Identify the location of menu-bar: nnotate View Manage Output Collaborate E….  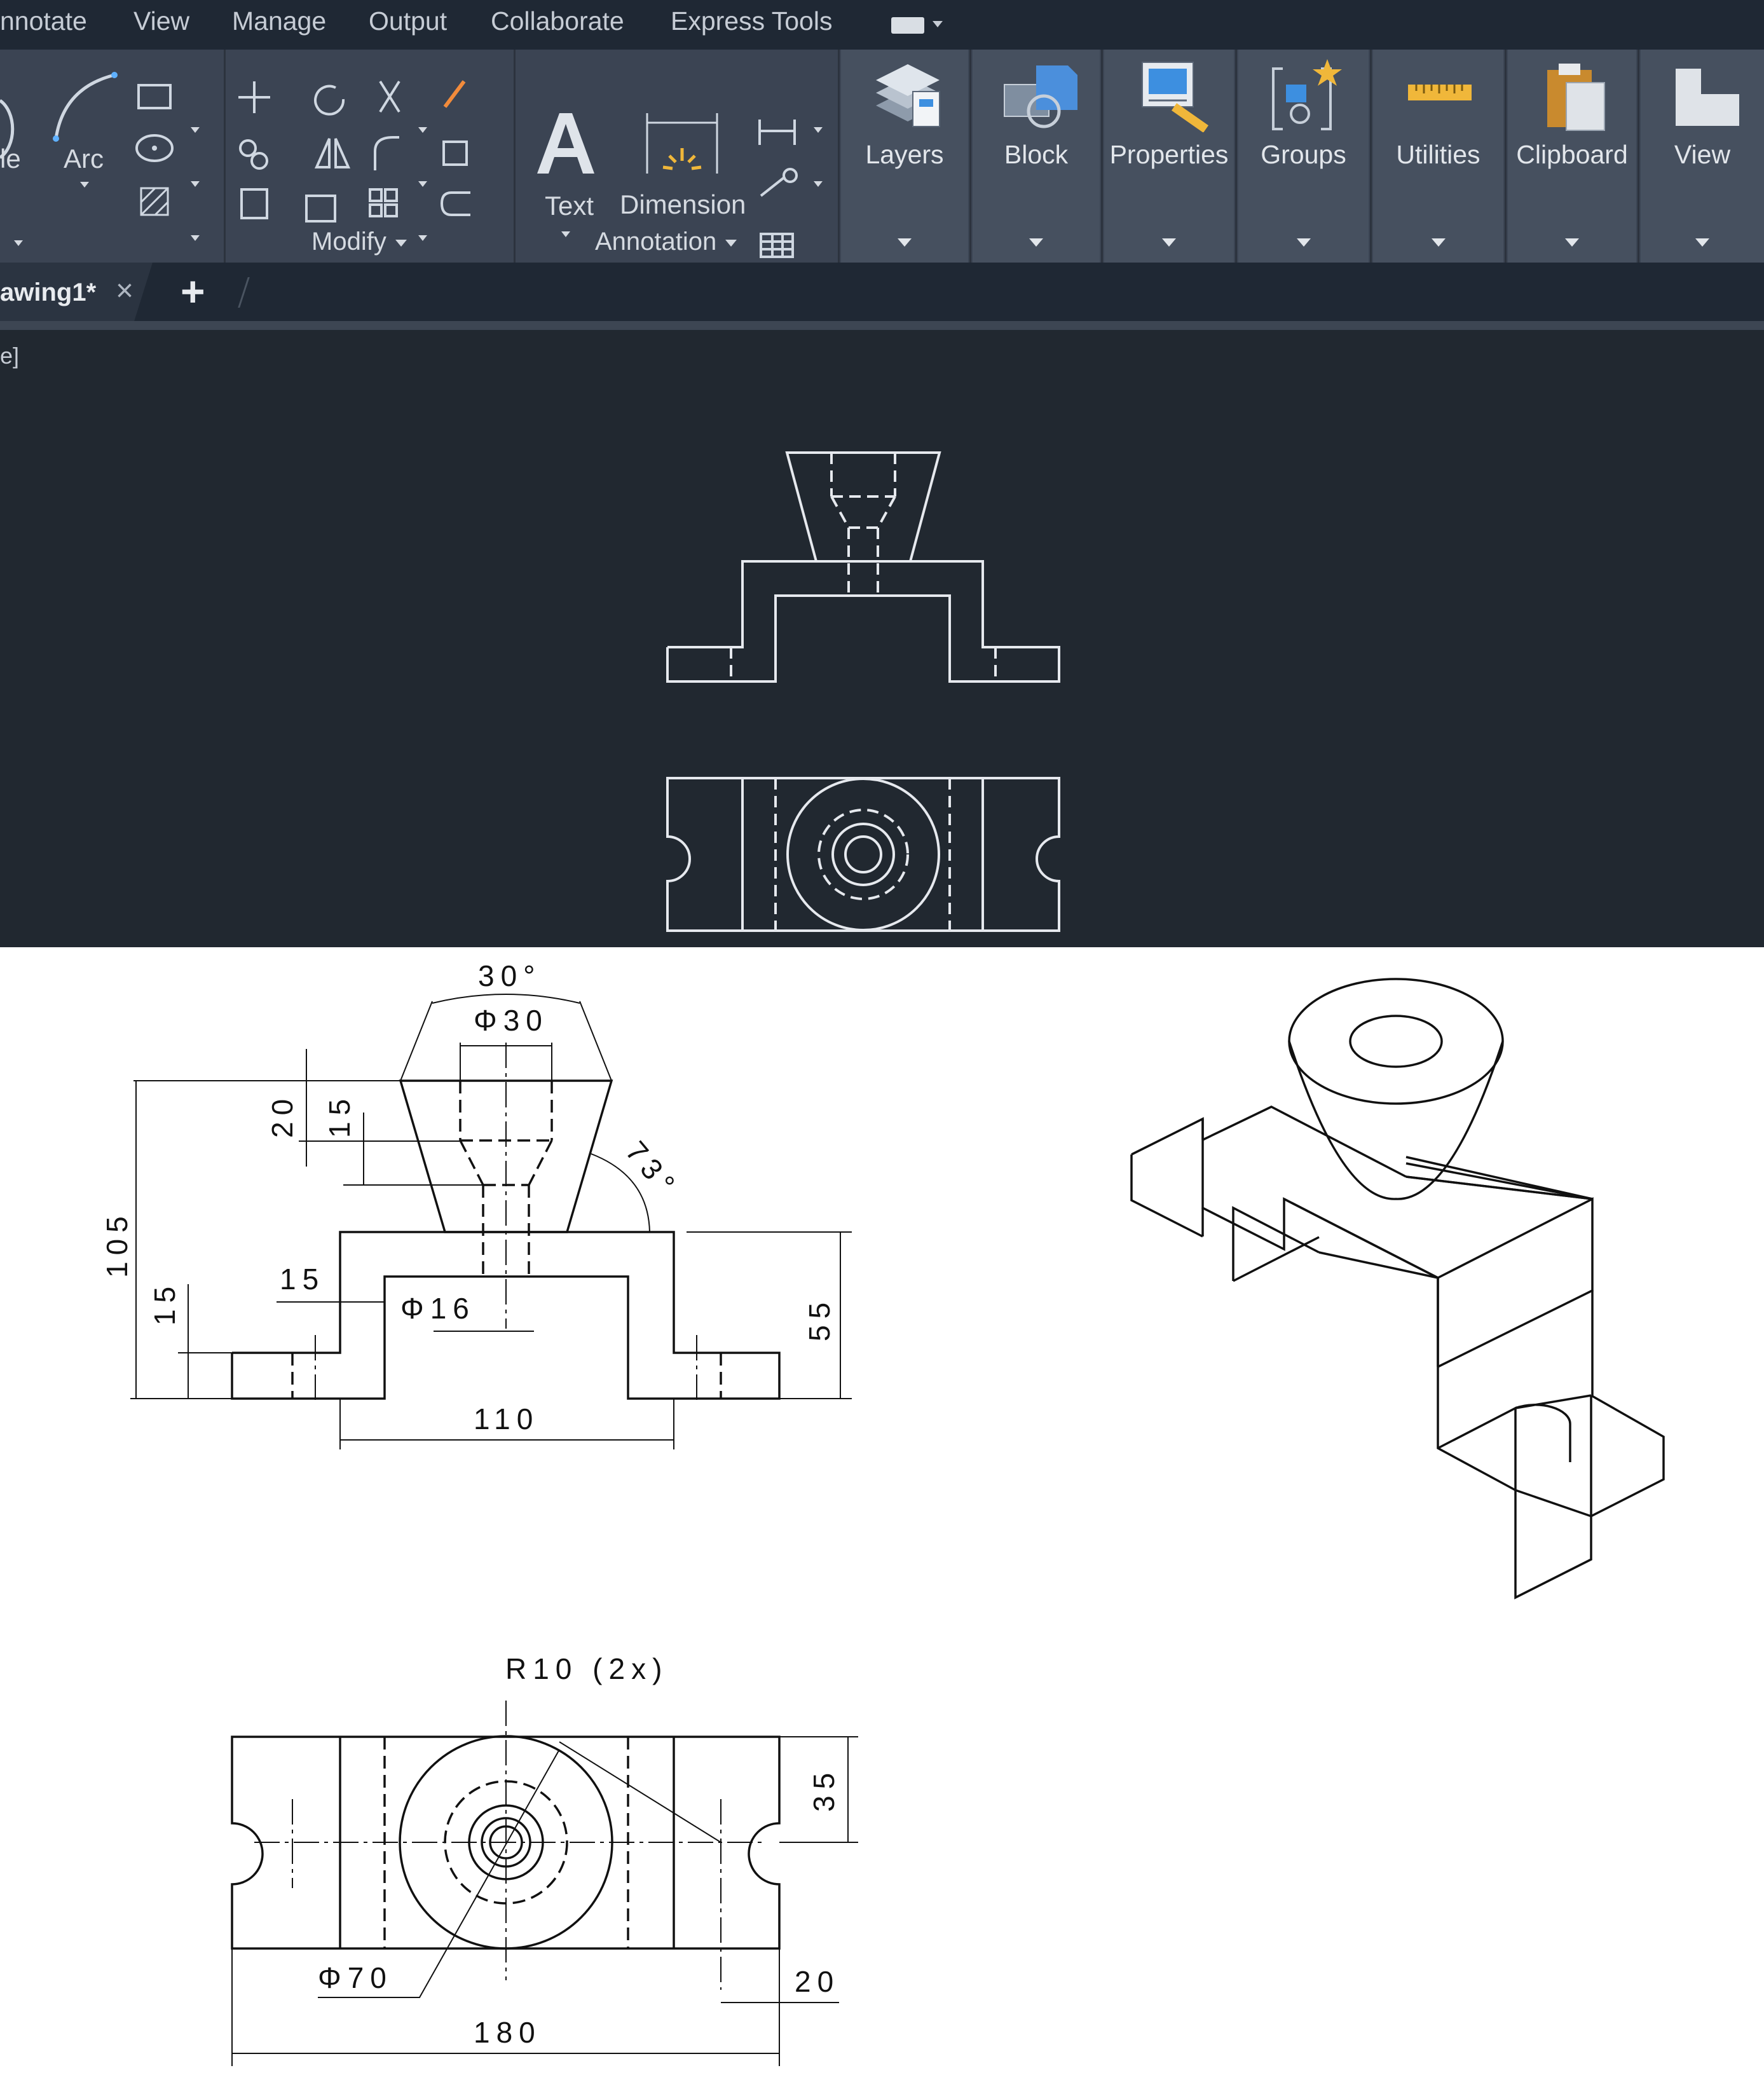
(882, 25).